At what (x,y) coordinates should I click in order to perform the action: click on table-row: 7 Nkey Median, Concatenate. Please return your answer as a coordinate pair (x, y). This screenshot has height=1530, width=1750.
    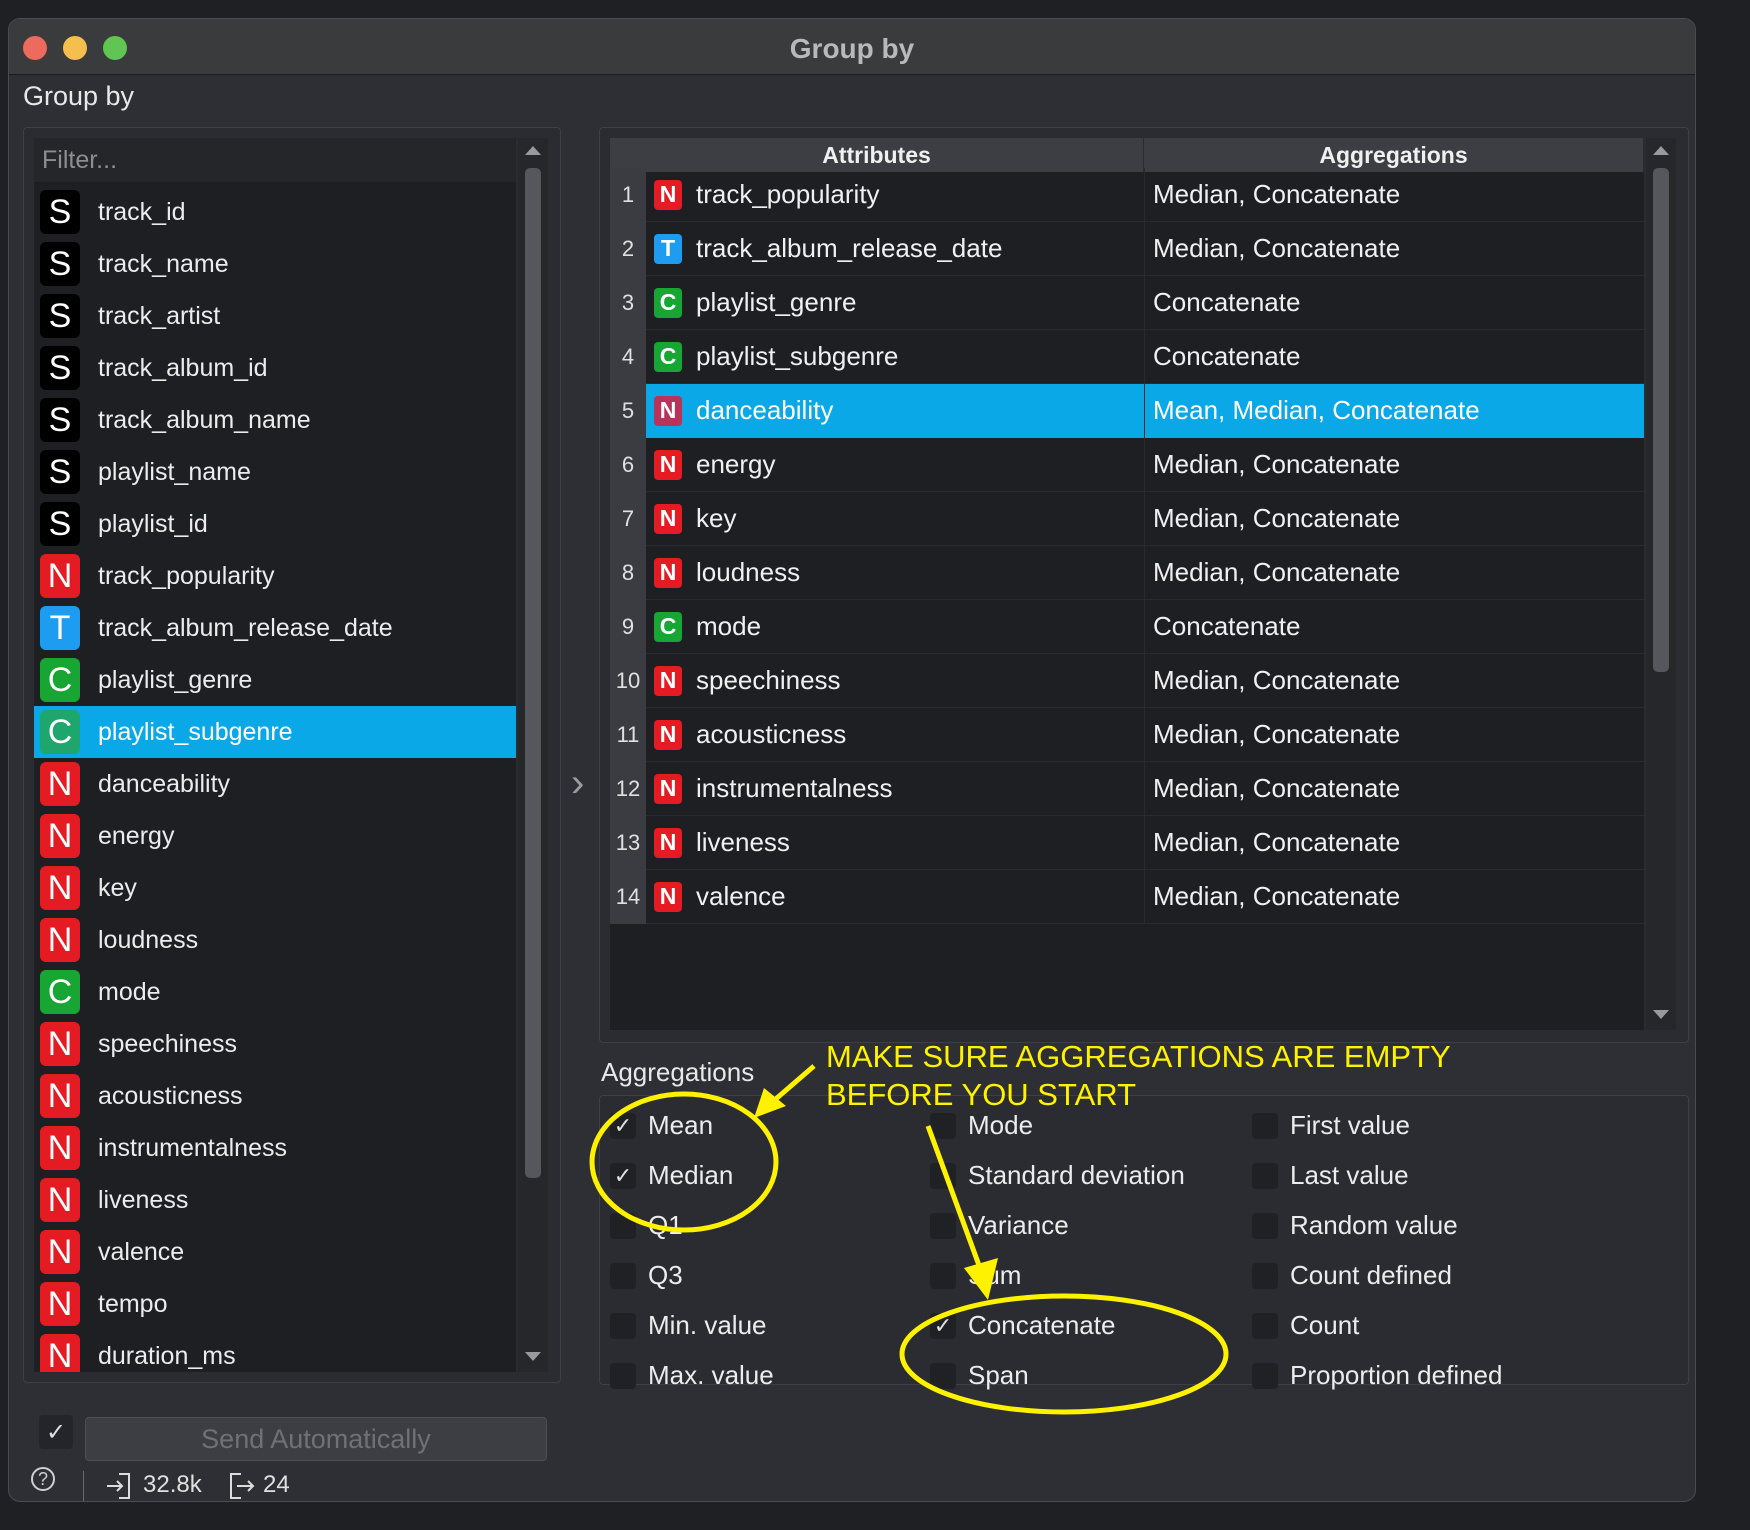
    Looking at the image, I should click on (1127, 518).